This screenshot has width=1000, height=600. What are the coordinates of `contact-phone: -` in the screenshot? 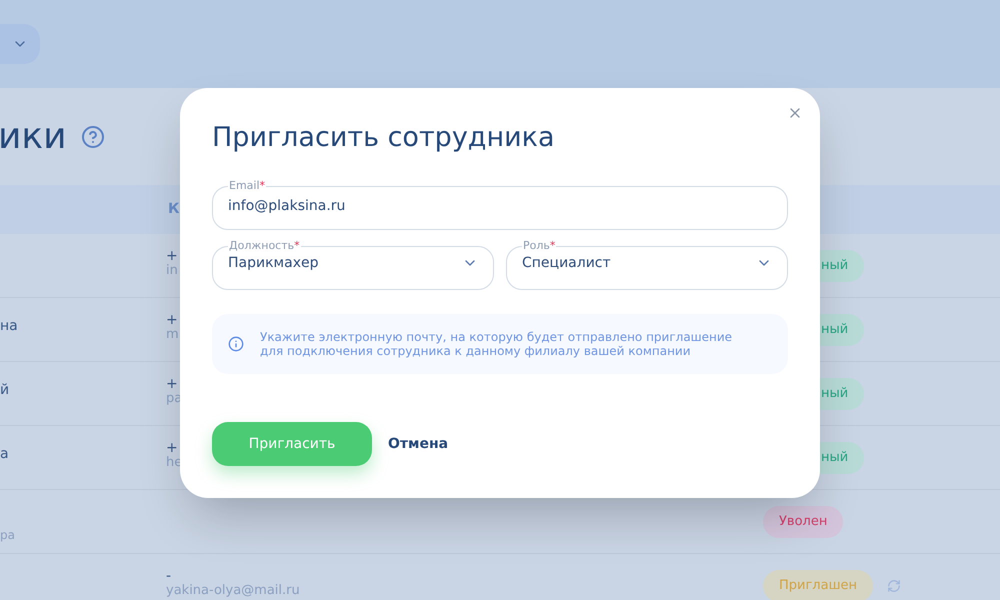 It's located at (169, 576).